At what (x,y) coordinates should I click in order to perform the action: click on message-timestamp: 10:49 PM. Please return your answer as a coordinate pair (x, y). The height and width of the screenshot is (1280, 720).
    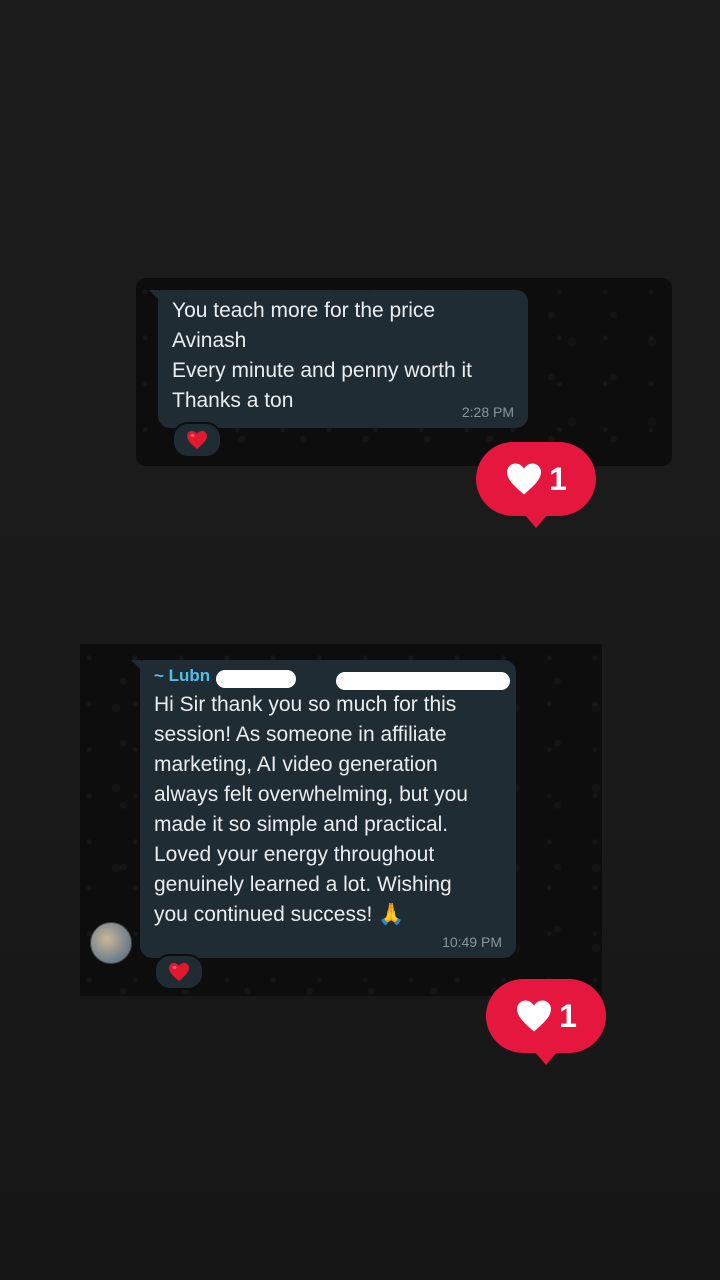
    Looking at the image, I should click on (472, 942).